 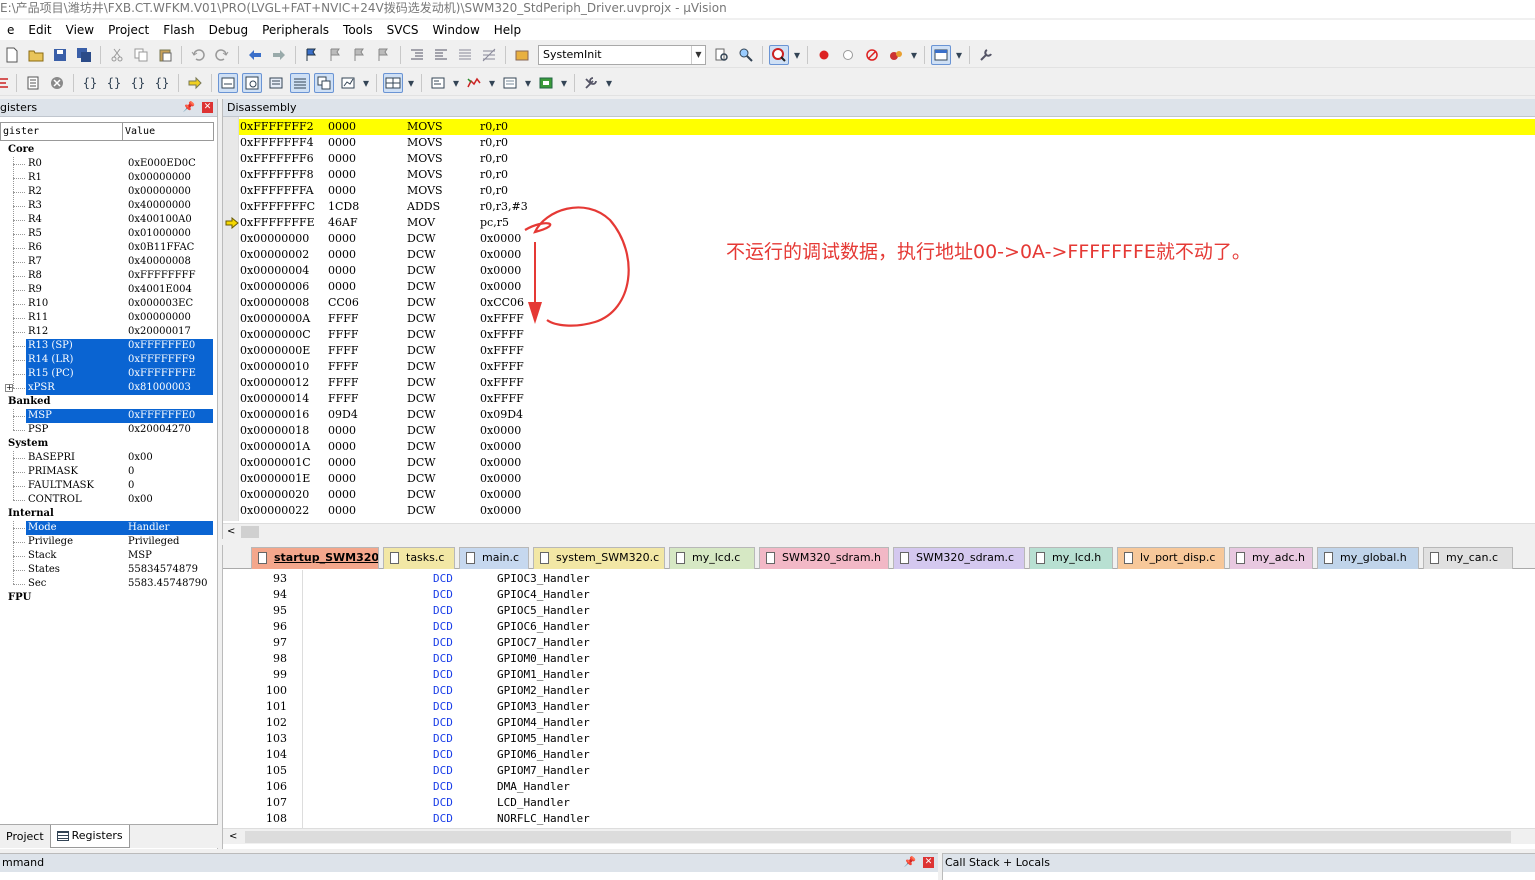 I want to click on register-row: R4 0x400100A0, so click(x=107, y=220).